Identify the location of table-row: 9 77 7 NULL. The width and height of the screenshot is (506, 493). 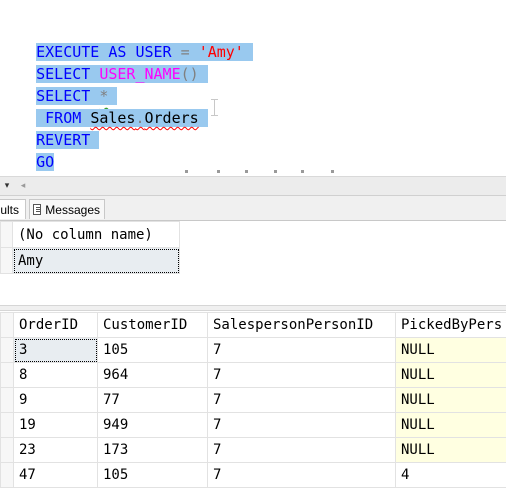
(253, 400).